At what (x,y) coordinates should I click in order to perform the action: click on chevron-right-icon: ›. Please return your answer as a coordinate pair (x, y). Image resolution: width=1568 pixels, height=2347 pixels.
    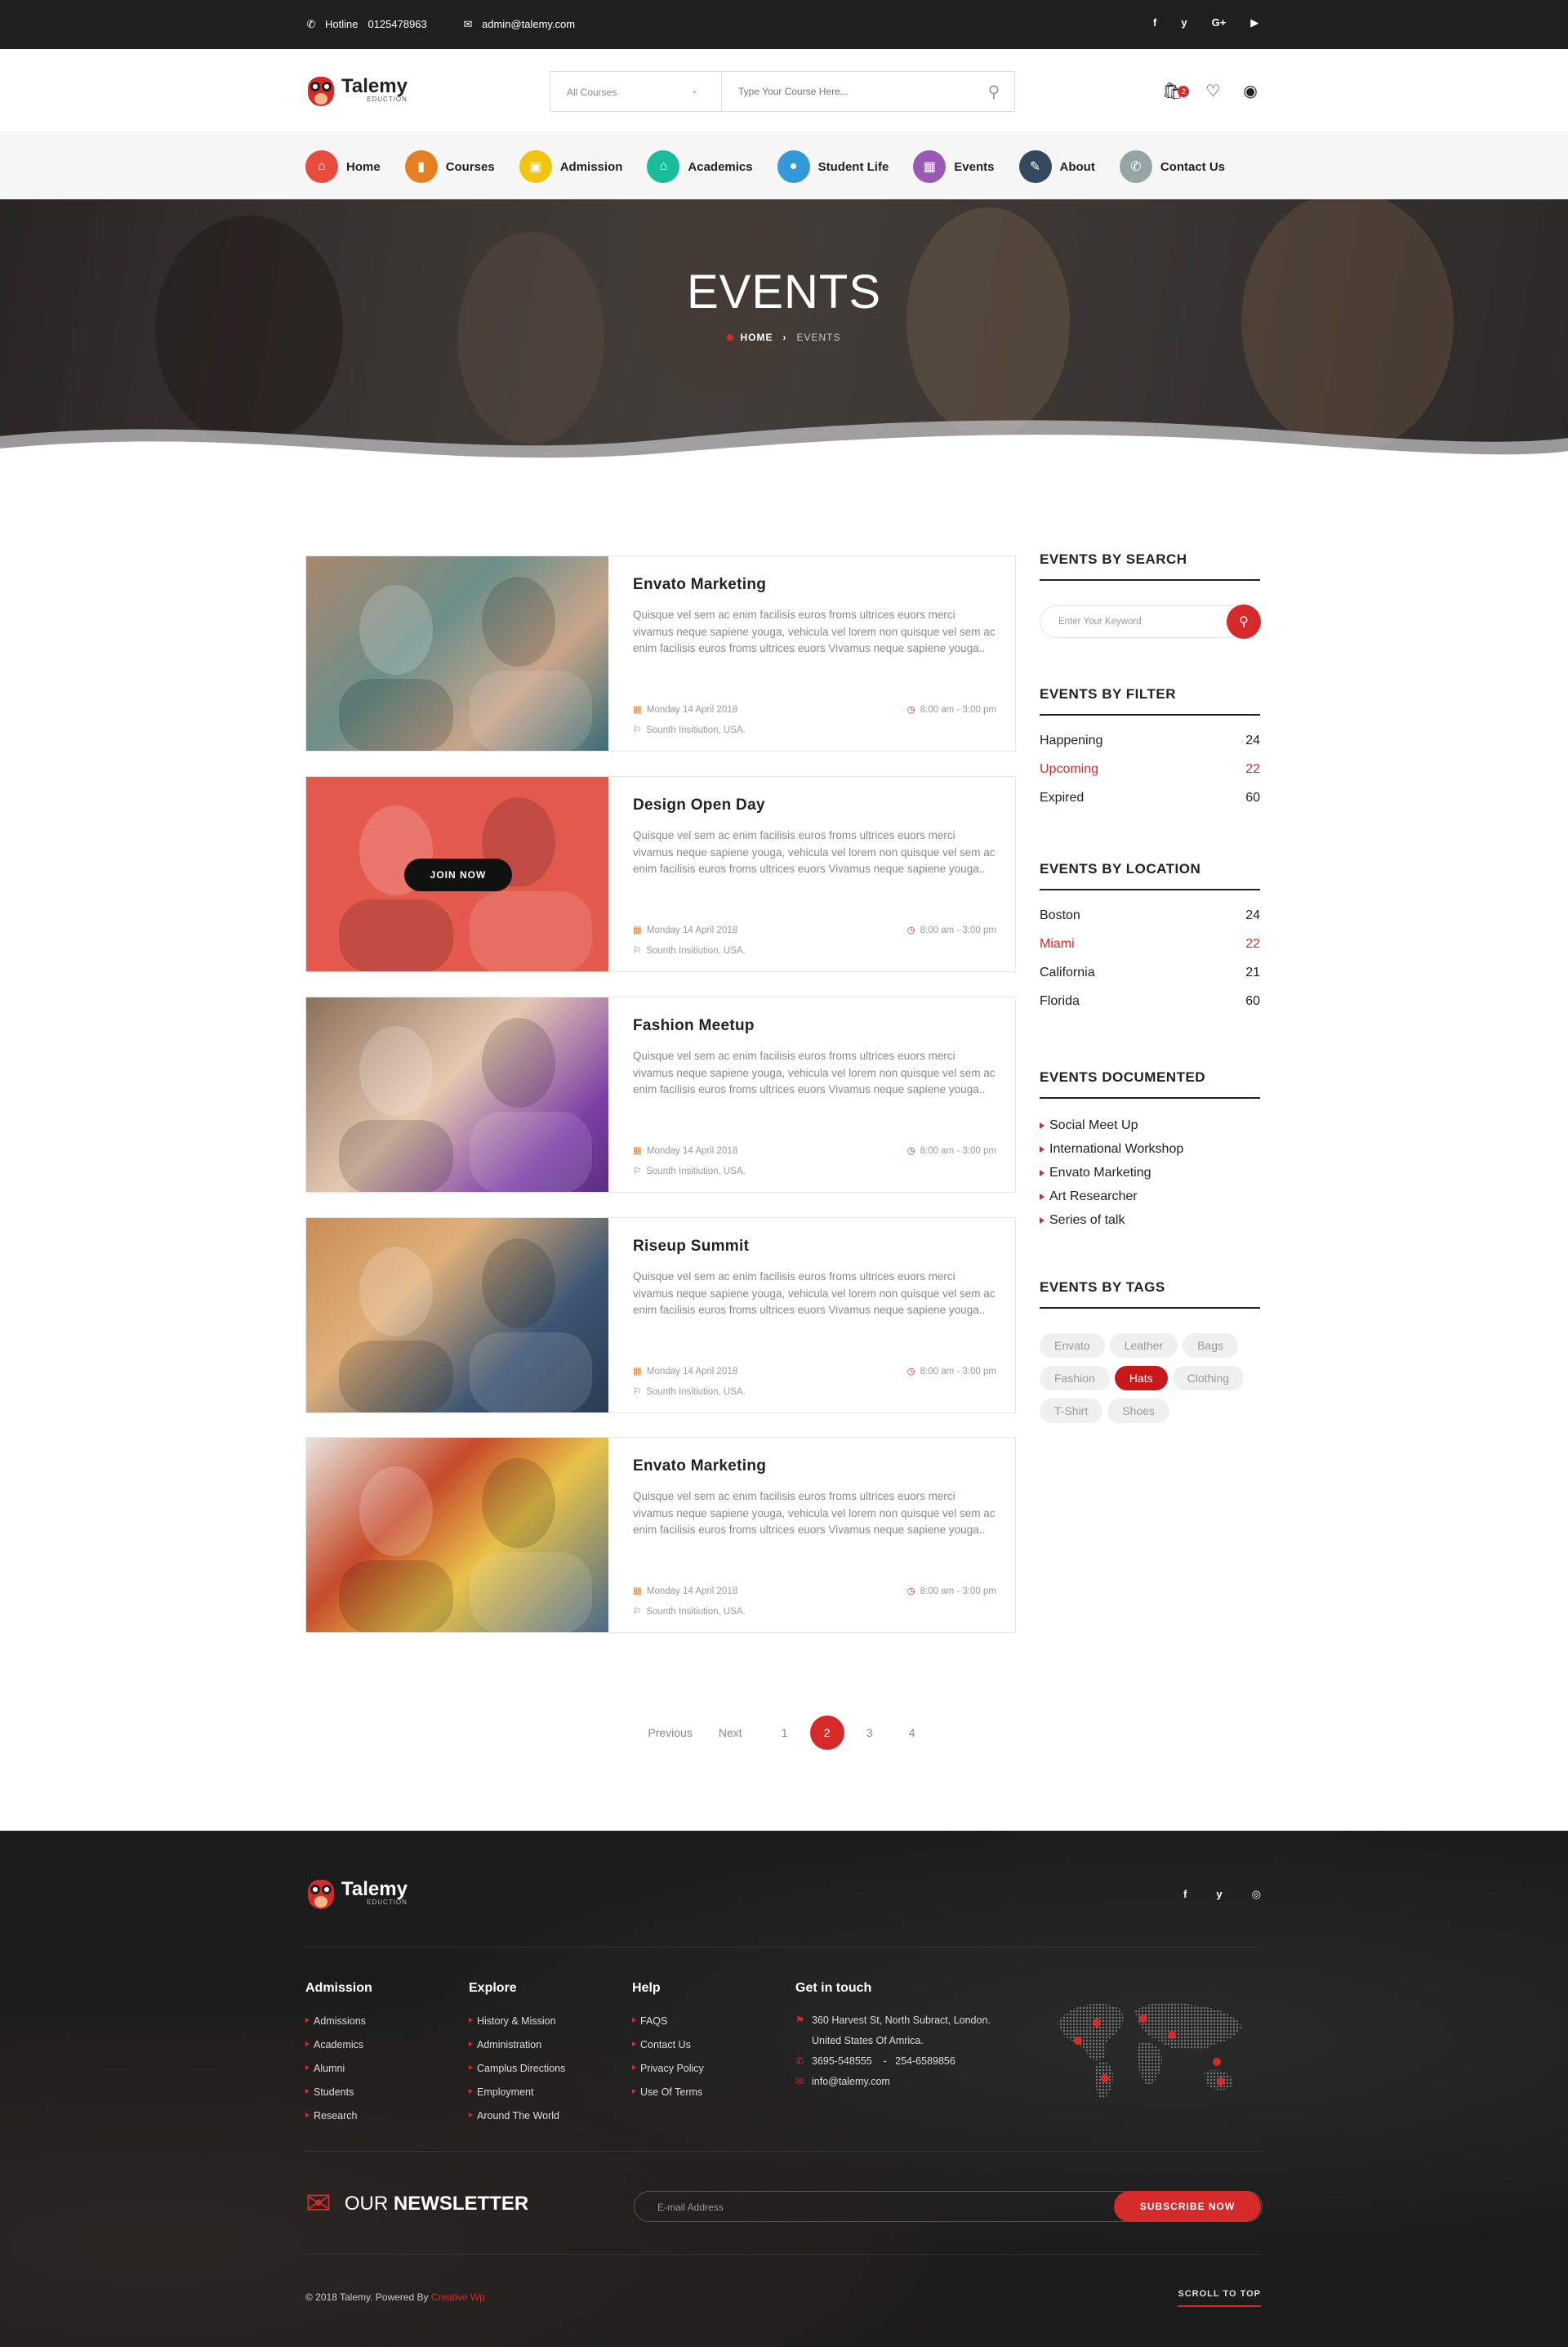
    Looking at the image, I should click on (784, 337).